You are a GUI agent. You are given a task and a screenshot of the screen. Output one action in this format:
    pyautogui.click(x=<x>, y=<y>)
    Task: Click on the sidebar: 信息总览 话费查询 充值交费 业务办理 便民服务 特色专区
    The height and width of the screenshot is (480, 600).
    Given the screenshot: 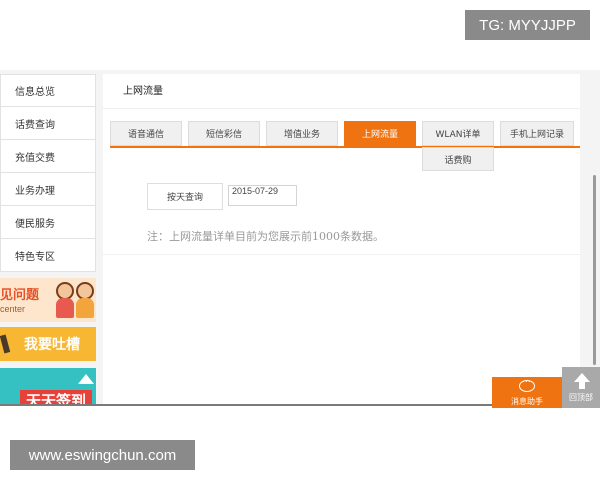 What is the action you would take?
    pyautogui.click(x=48, y=173)
    